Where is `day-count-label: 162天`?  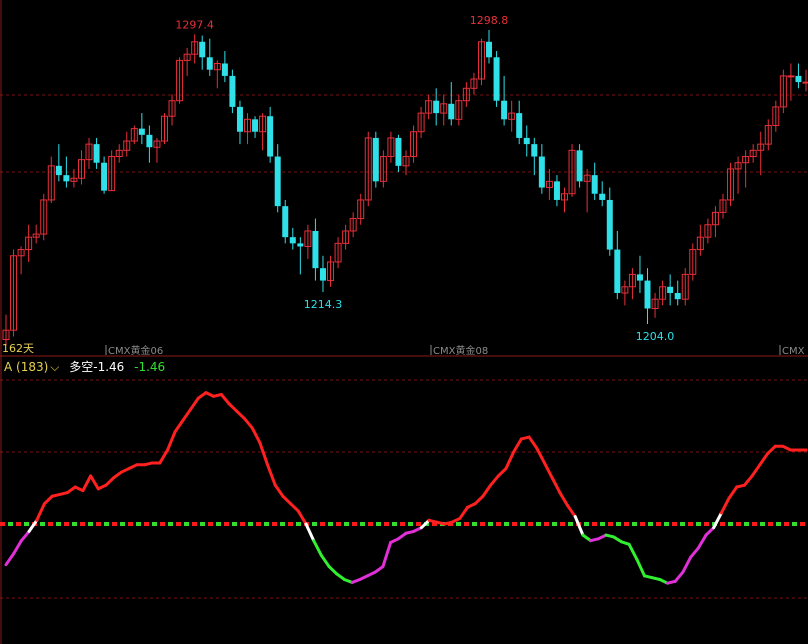
day-count-label: 162天 is located at coordinates (18, 348).